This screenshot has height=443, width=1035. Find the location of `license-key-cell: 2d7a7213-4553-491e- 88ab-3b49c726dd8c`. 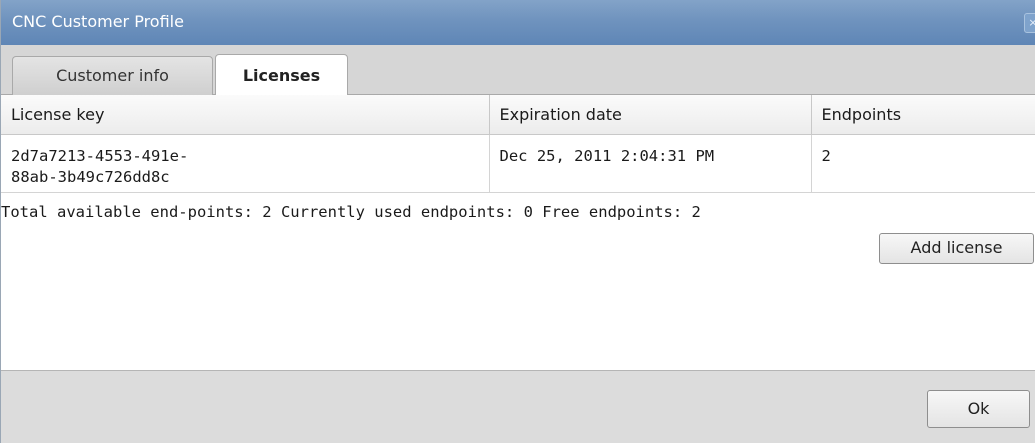

license-key-cell: 2d7a7213-4553-491e- 88ab-3b49c726dd8c is located at coordinates (245, 163).